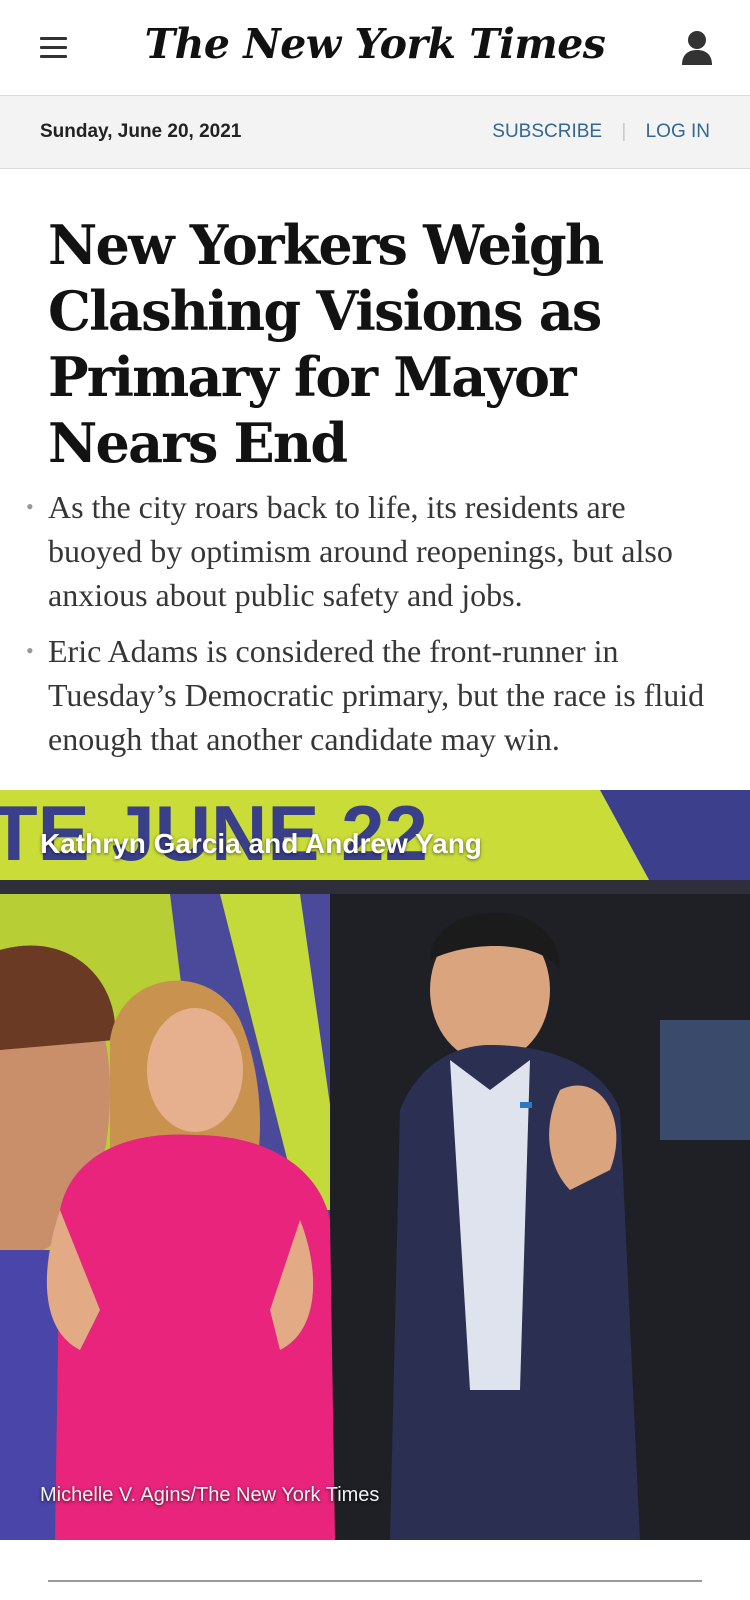 Image resolution: width=750 pixels, height=1600 pixels. Describe the element at coordinates (678, 131) in the screenshot. I see `login-link: LOG IN` at that location.